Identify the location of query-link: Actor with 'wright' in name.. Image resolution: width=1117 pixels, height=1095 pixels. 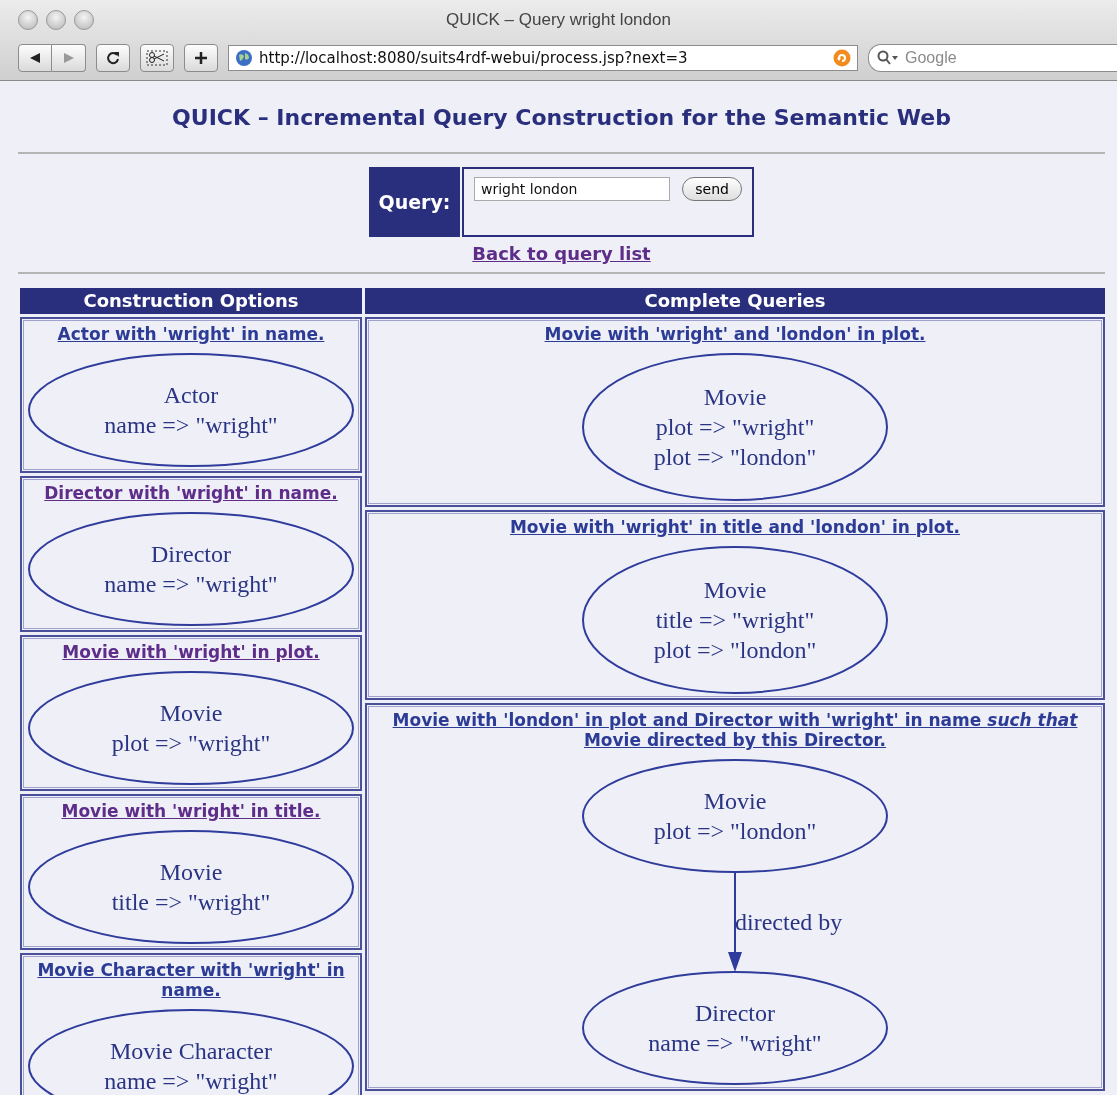
(191, 334).